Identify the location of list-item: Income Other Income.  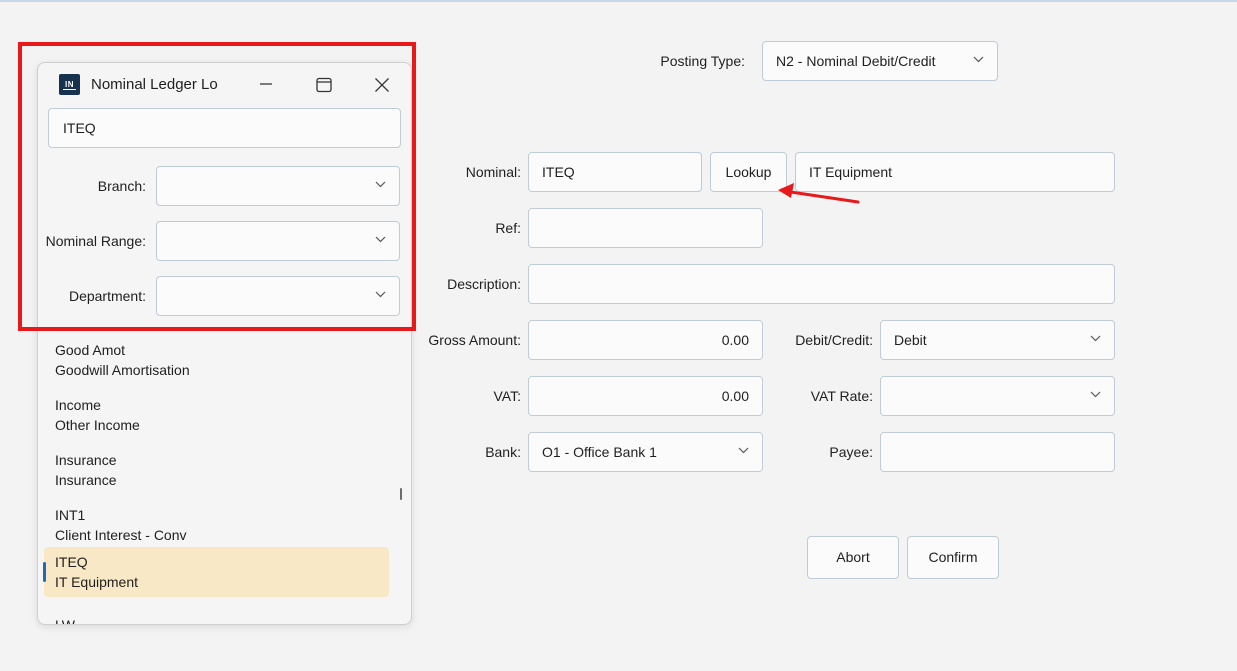
(216, 412).